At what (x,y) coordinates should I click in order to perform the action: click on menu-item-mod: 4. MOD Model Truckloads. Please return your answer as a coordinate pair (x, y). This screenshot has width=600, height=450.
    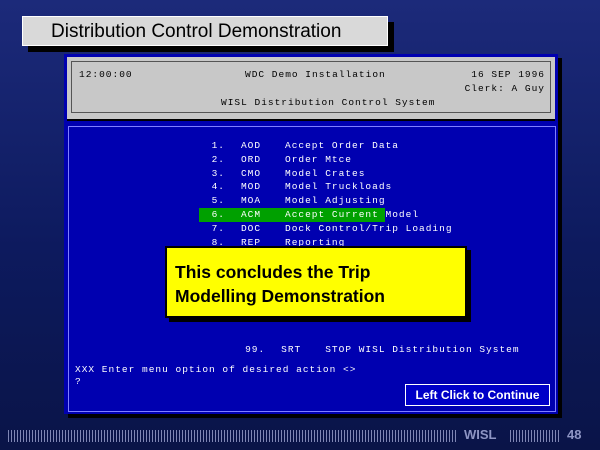
    Looking at the image, I should click on (326, 187).